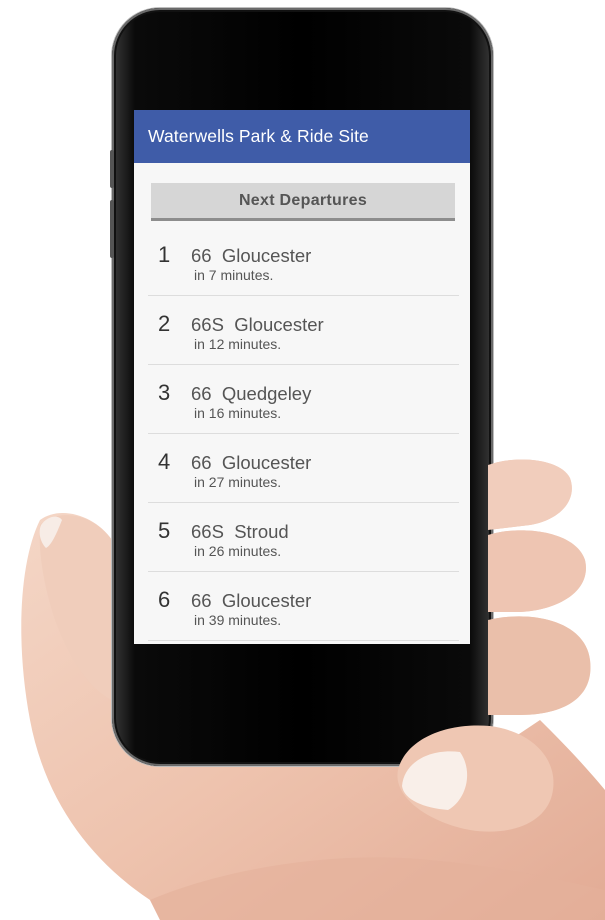  I want to click on next-departures-label: Next Departures, so click(303, 200).